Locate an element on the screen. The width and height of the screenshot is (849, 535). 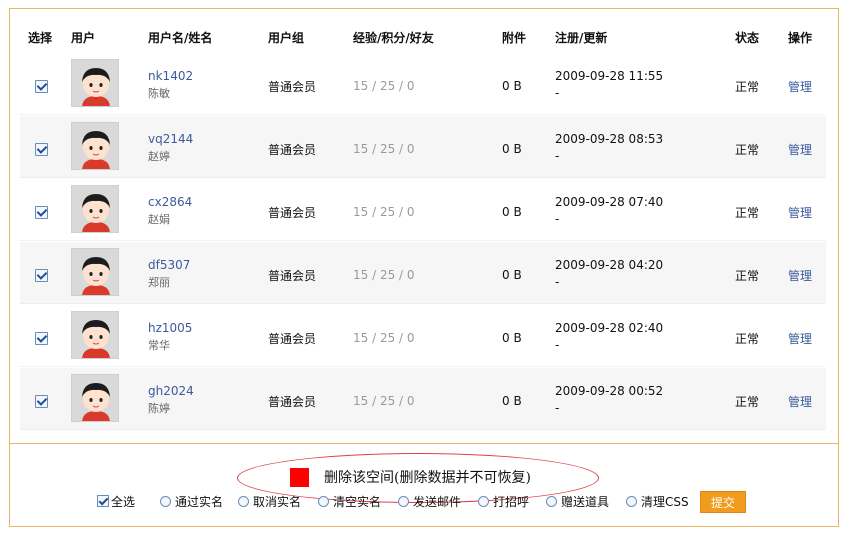
real-name: 陈婷 is located at coordinates (159, 408).